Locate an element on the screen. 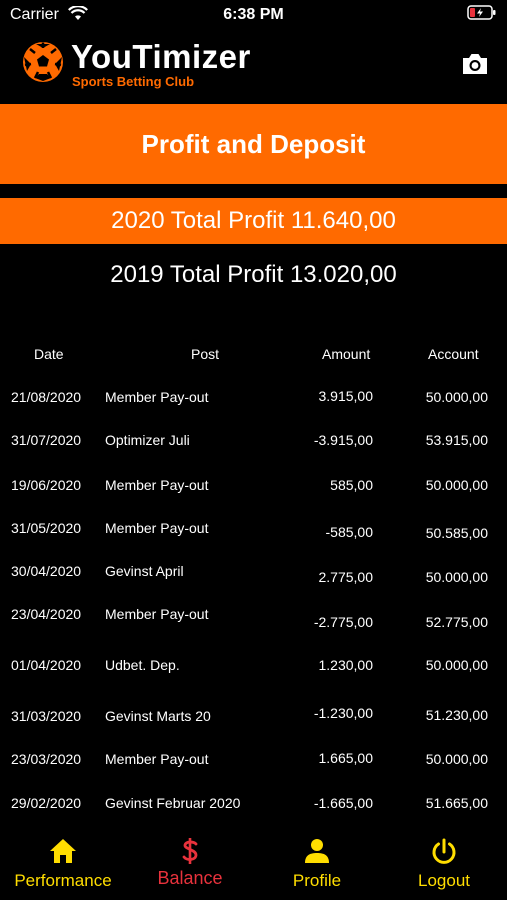  column-header-post: Post is located at coordinates (205, 354).